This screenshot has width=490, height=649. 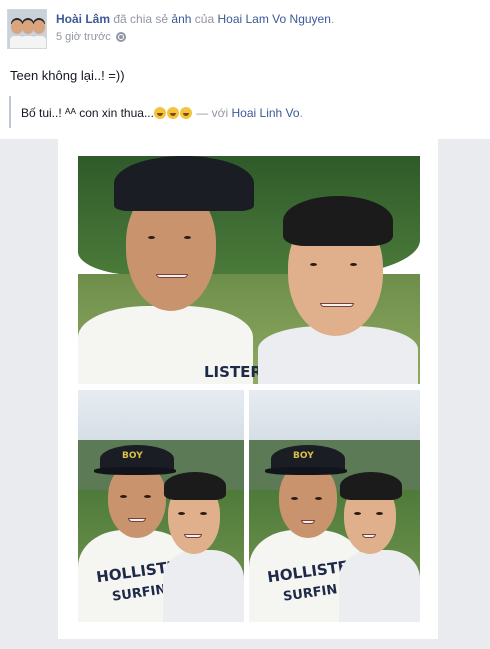 What do you see at coordinates (266, 113) in the screenshot?
I see `tagged-person-link: Hoai Linh Vo` at bounding box center [266, 113].